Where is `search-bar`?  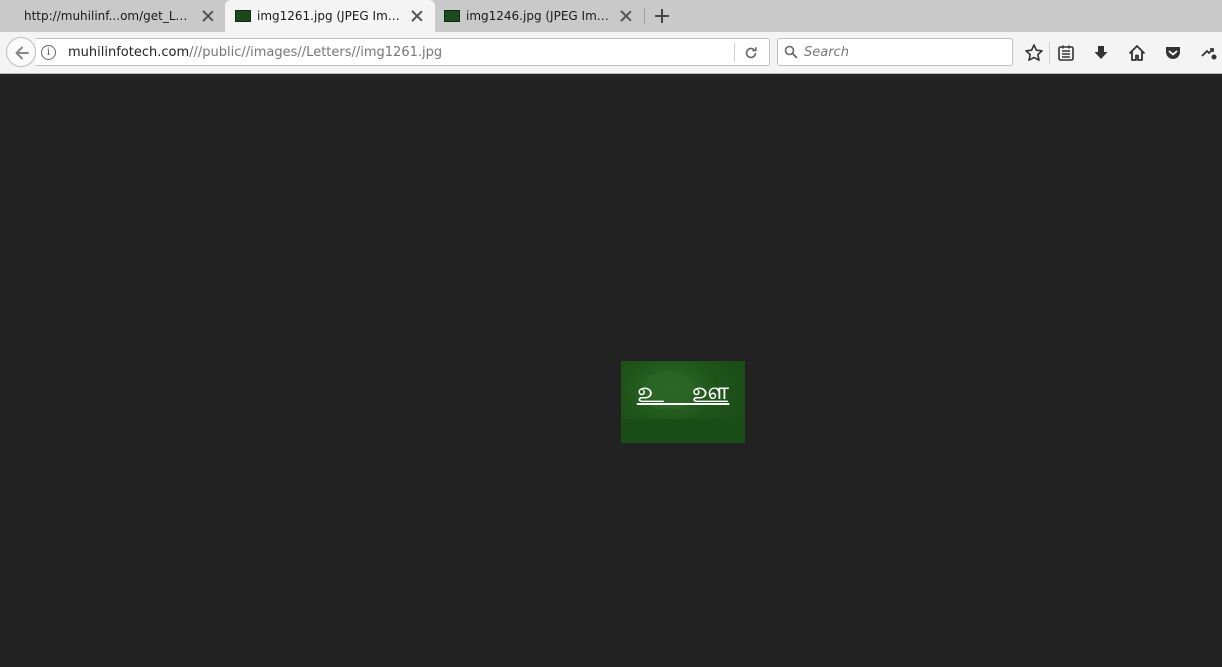
search-bar is located at coordinates (895, 52).